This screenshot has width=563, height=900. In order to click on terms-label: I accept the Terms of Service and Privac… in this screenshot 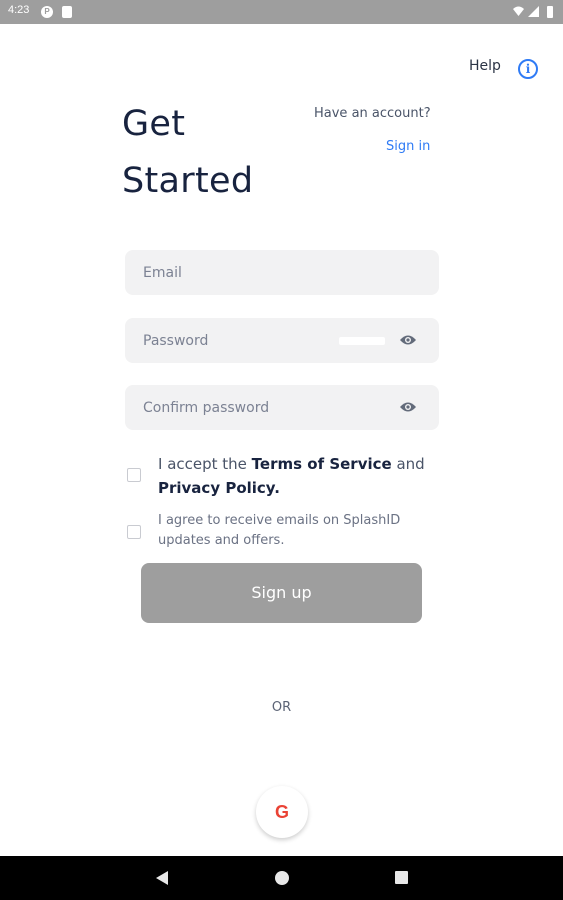, I will do `click(303, 476)`.